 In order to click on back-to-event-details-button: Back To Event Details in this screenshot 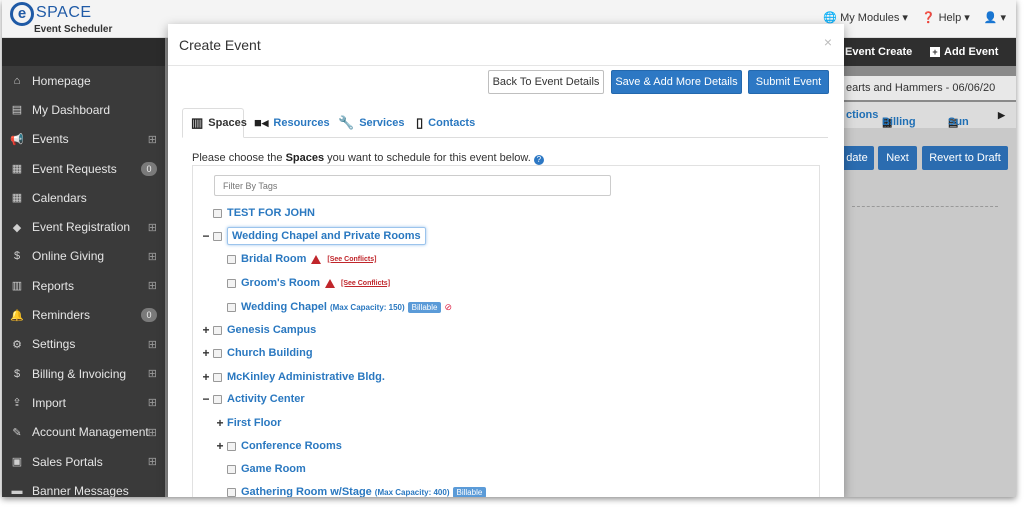, I will do `click(546, 82)`.